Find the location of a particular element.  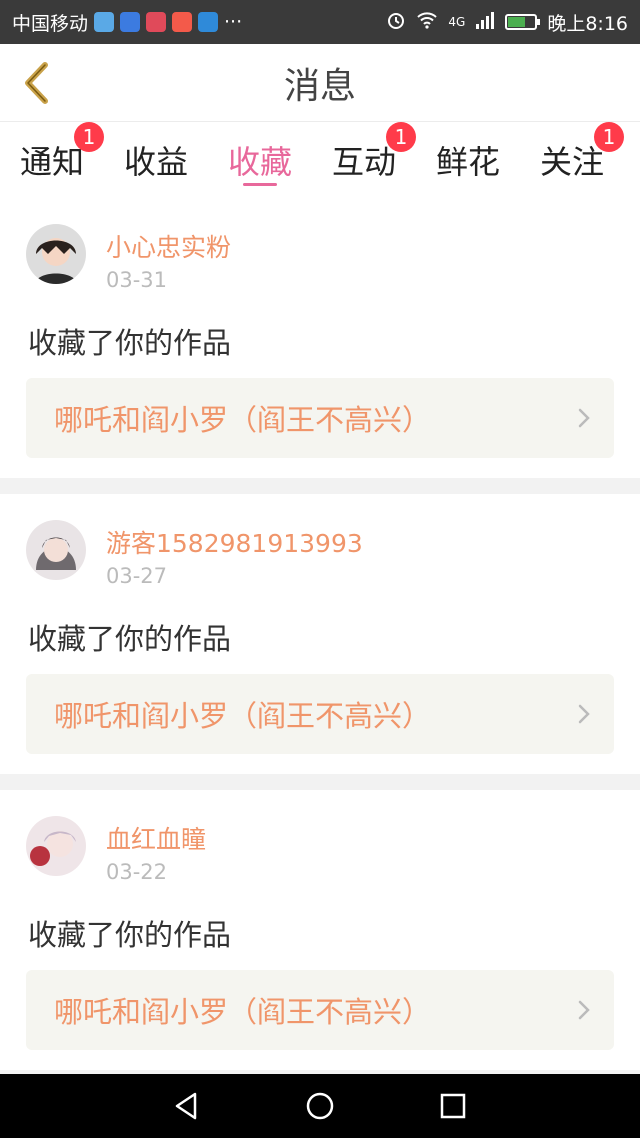

tab-label: 互动 is located at coordinates (363, 162).